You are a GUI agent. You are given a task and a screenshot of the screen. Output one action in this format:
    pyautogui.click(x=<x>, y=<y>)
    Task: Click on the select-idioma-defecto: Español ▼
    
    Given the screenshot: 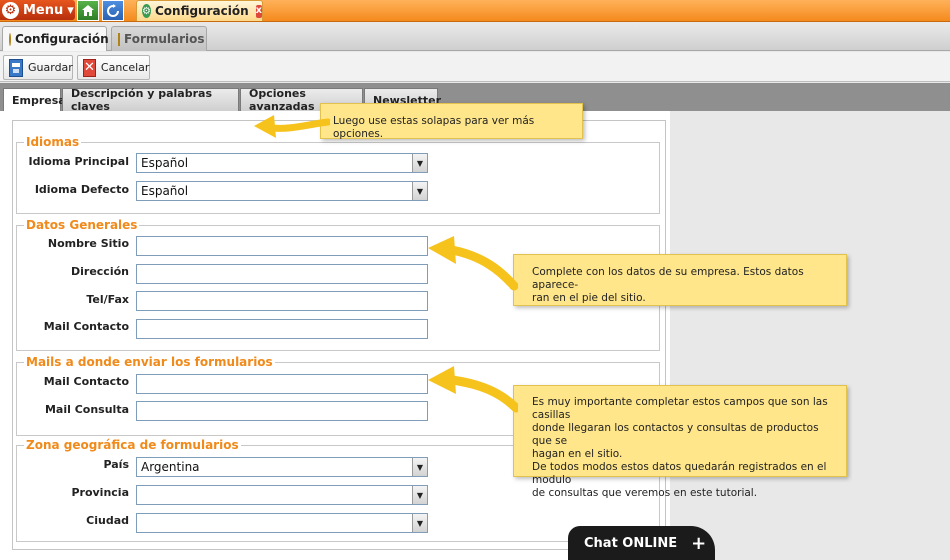 What is the action you would take?
    pyautogui.click(x=282, y=191)
    